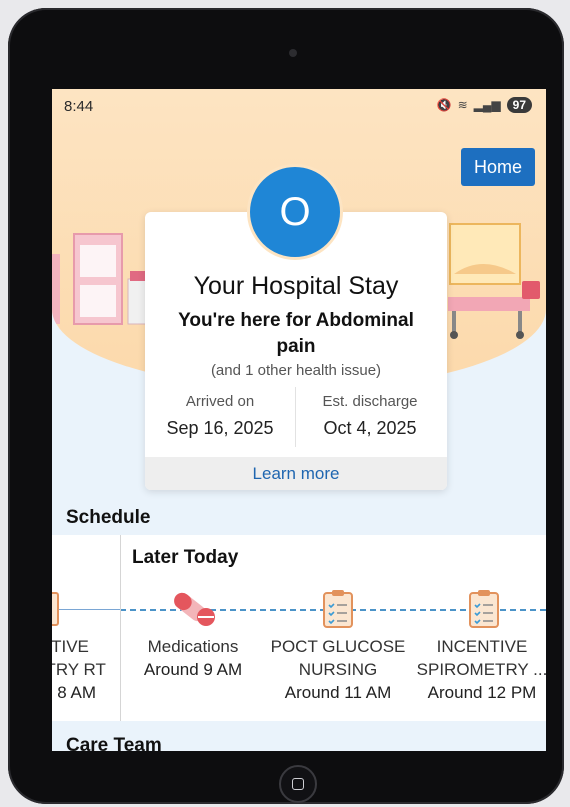  What do you see at coordinates (444, 105) in the screenshot?
I see `mute-icon: 🔇` at bounding box center [444, 105].